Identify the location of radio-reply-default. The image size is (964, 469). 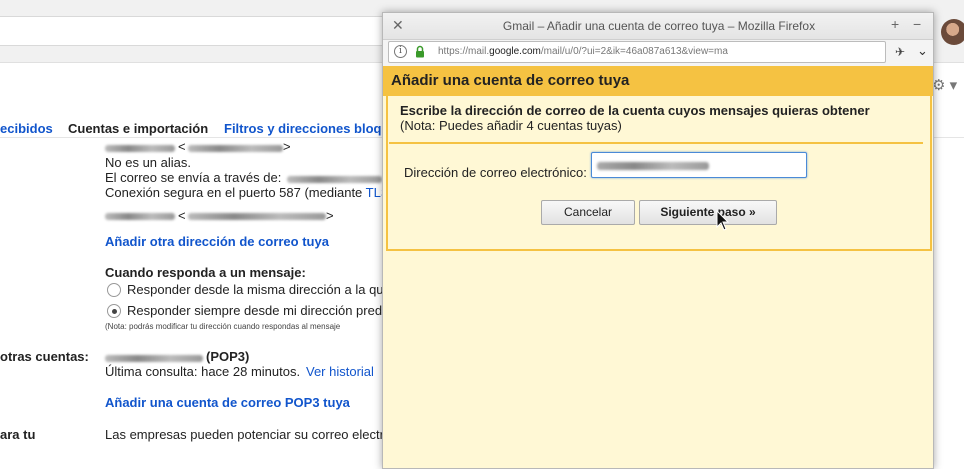
(114, 311).